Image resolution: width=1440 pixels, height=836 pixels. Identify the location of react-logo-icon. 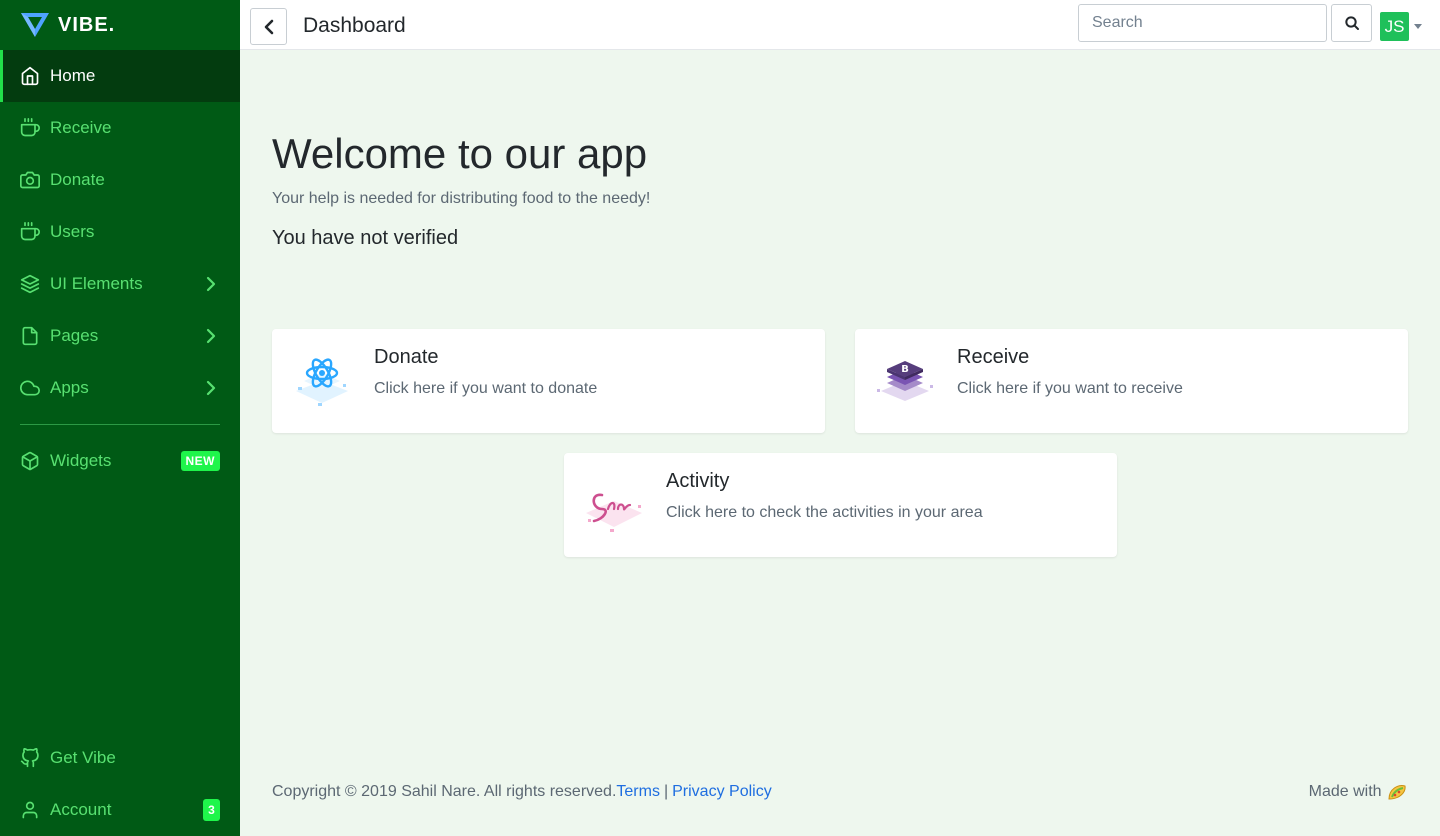
(322, 382).